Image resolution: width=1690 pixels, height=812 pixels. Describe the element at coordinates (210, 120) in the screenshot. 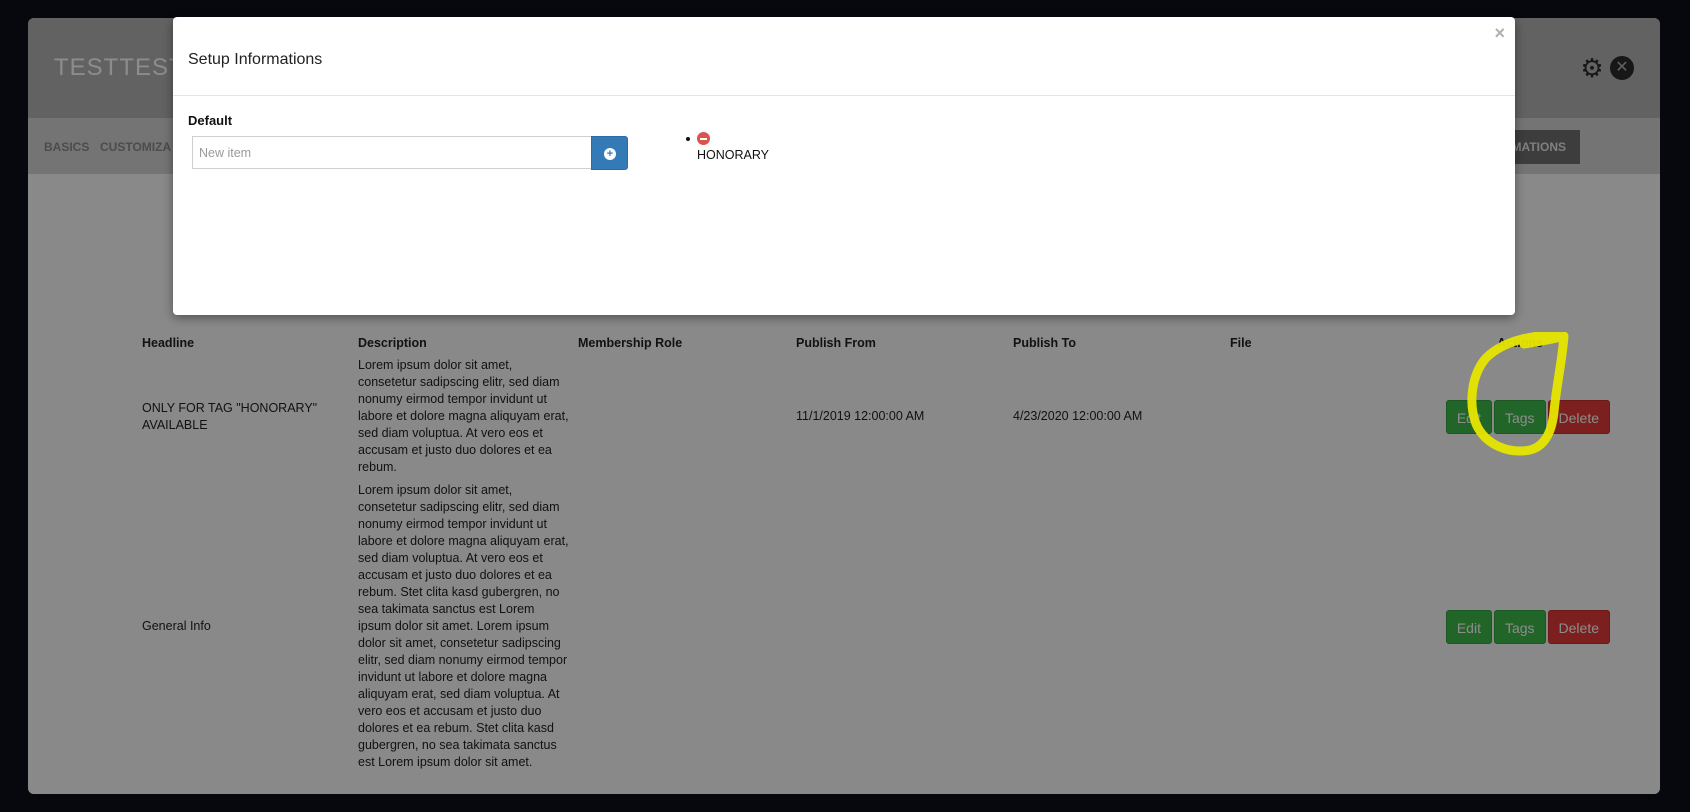

I see `default-label: Default` at that location.